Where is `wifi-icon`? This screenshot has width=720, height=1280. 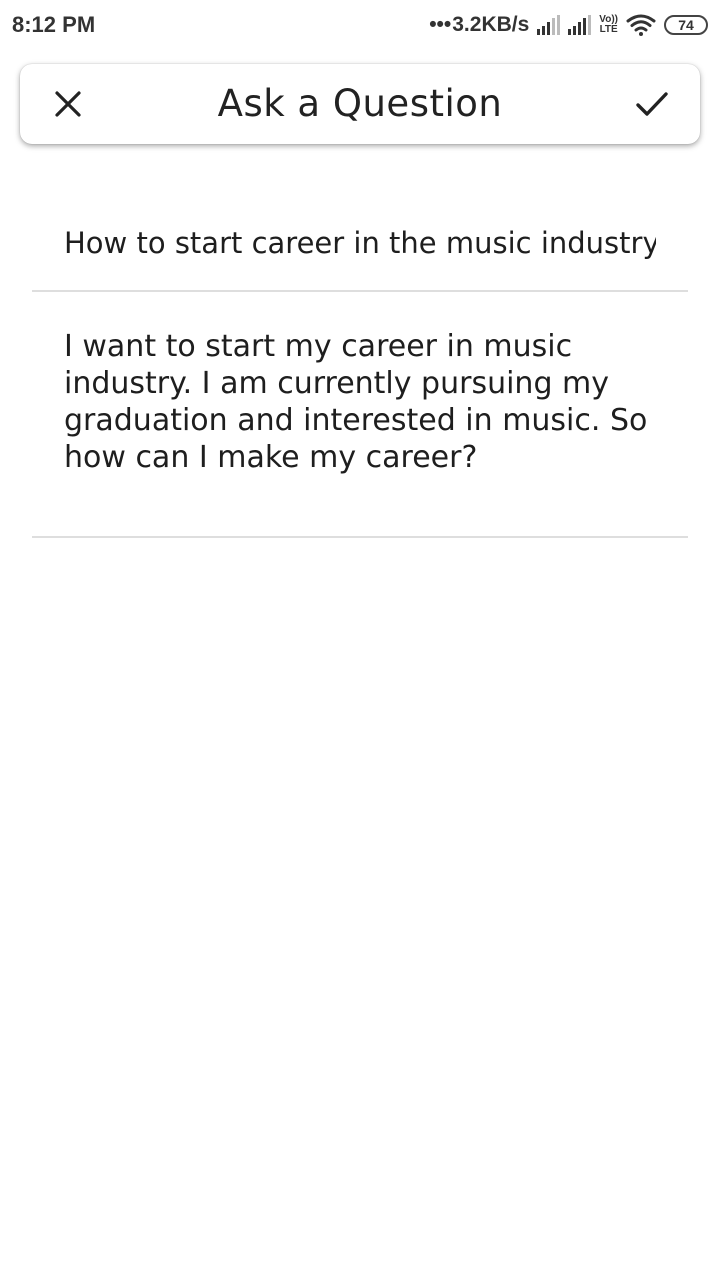 wifi-icon is located at coordinates (641, 25).